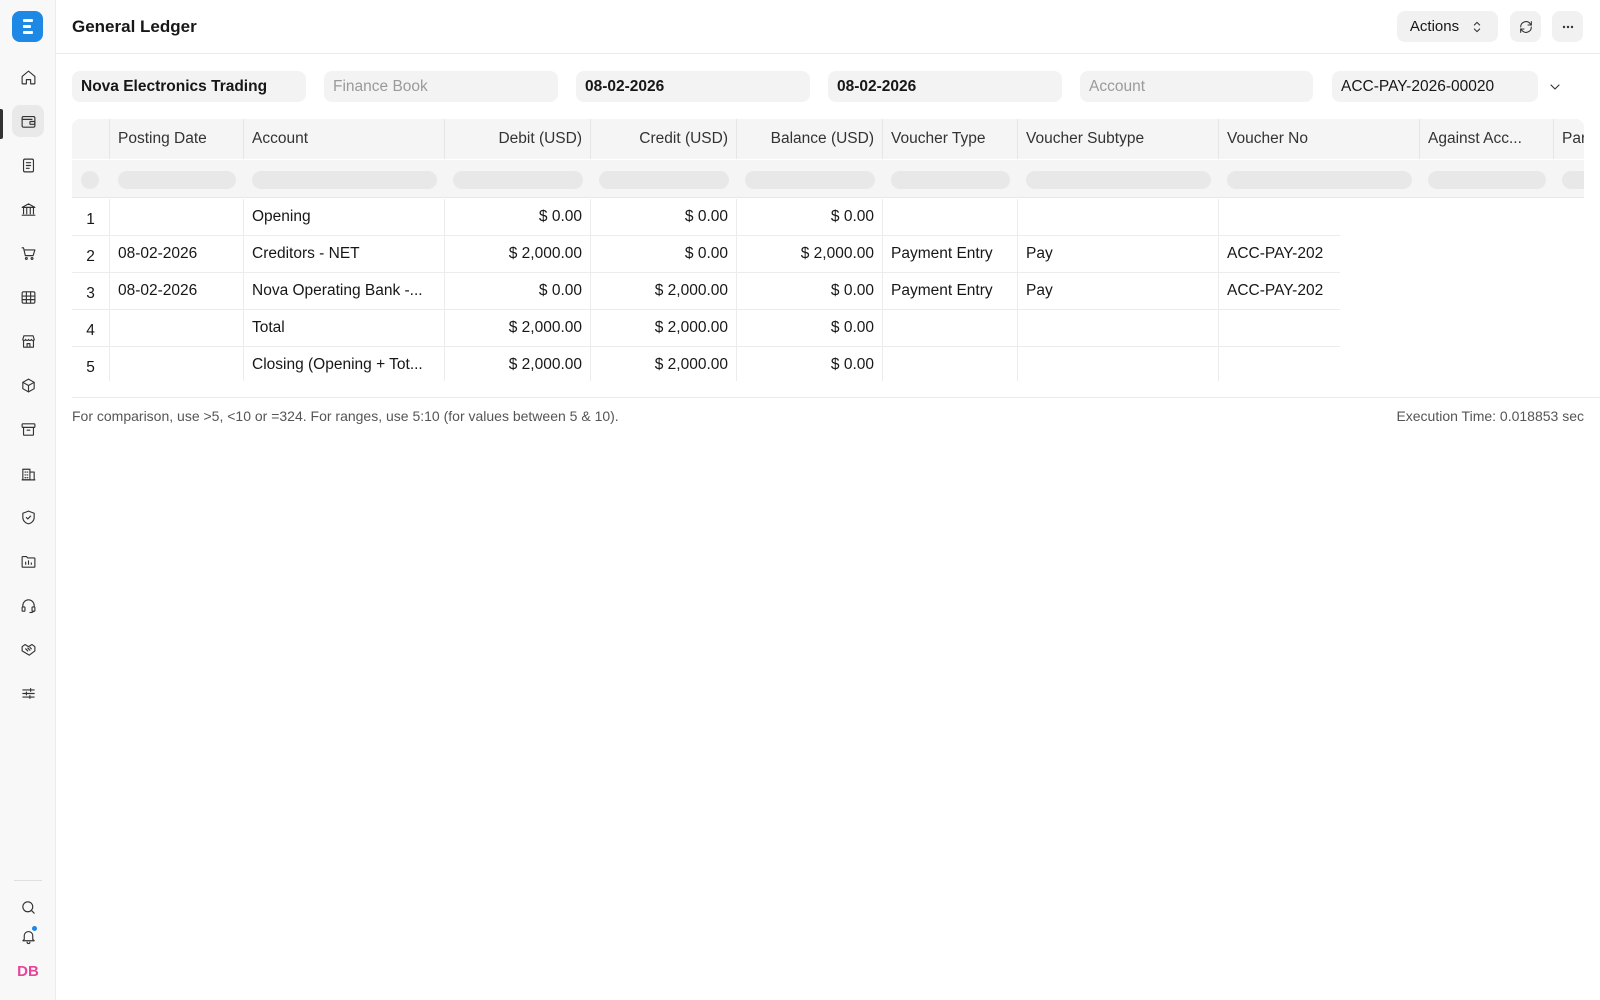 The image size is (1600, 1000). Describe the element at coordinates (1525, 26) in the screenshot. I see `refresh-button` at that location.